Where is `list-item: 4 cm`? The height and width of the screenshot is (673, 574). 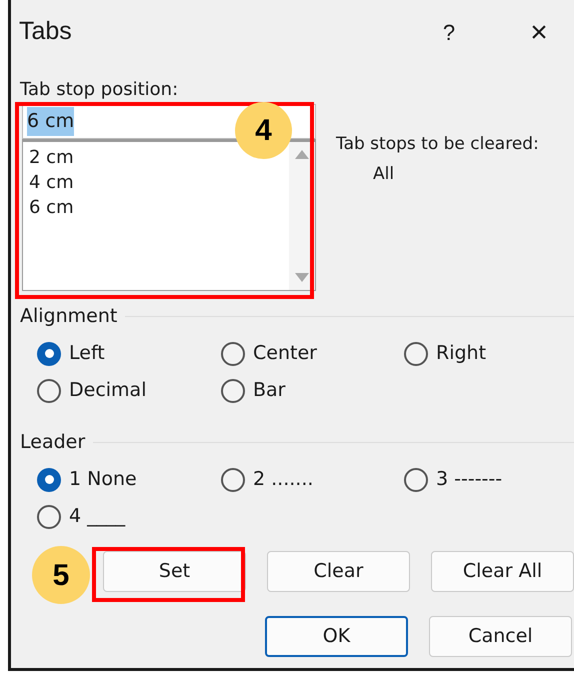 list-item: 4 cm is located at coordinates (51, 182).